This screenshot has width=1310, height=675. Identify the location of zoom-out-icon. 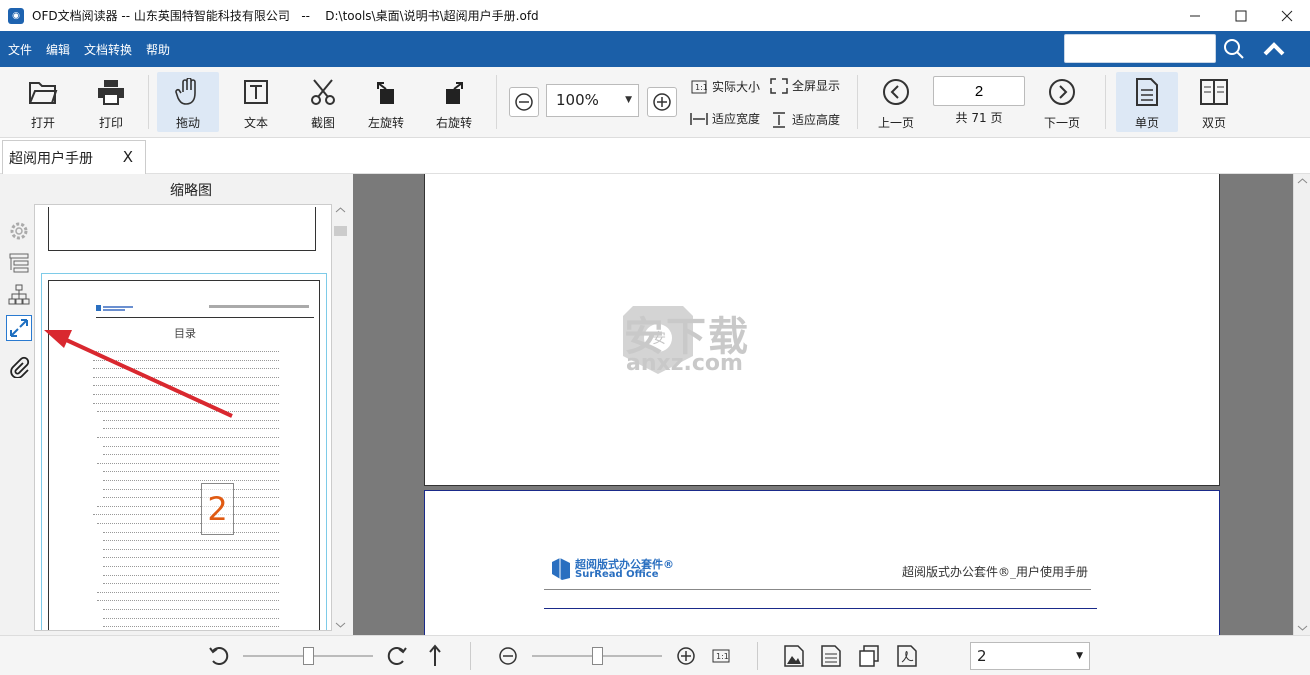
(508, 656).